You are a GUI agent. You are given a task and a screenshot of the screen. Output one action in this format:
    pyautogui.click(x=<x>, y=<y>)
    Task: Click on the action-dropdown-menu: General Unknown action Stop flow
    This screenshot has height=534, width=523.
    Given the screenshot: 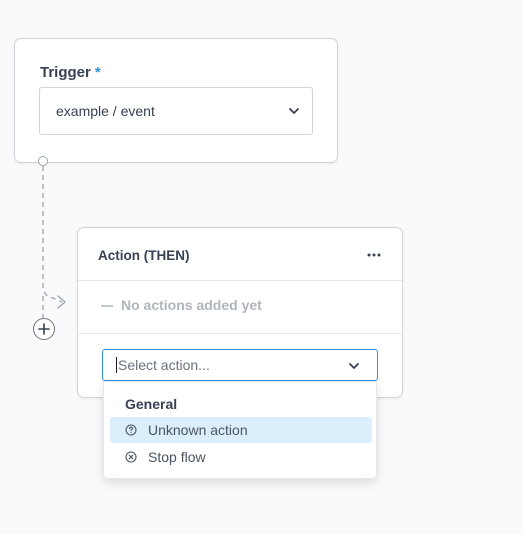 What is the action you would take?
    pyautogui.click(x=240, y=430)
    